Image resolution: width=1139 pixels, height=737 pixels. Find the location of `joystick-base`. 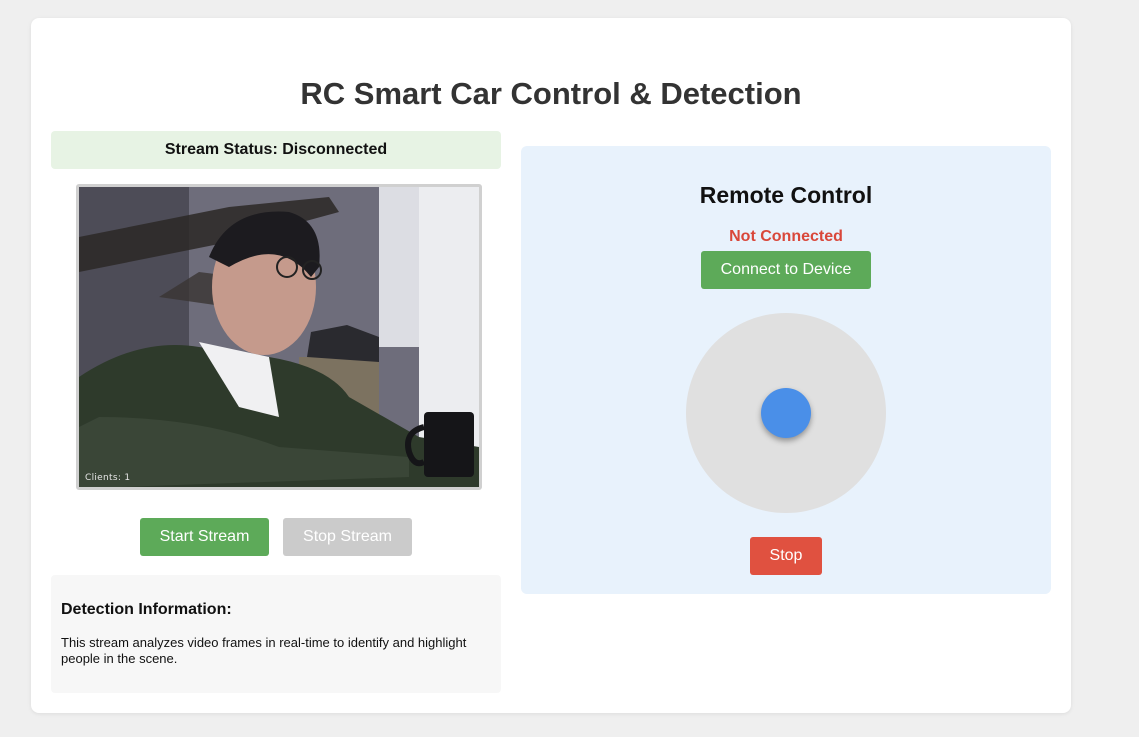

joystick-base is located at coordinates (786, 413).